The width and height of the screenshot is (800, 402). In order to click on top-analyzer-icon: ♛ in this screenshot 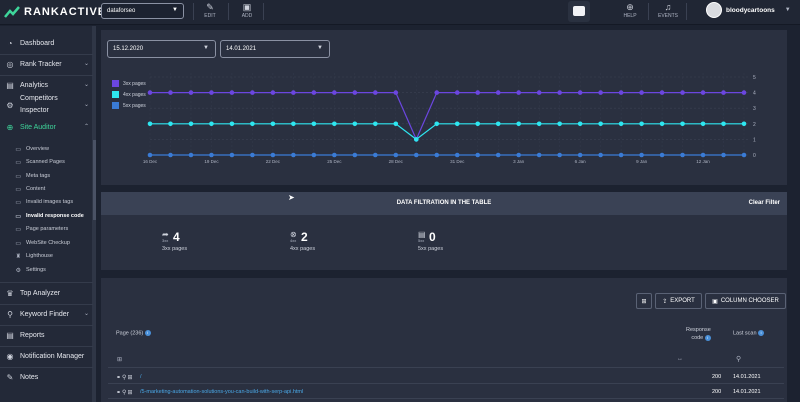, I will do `click(10, 293)`.